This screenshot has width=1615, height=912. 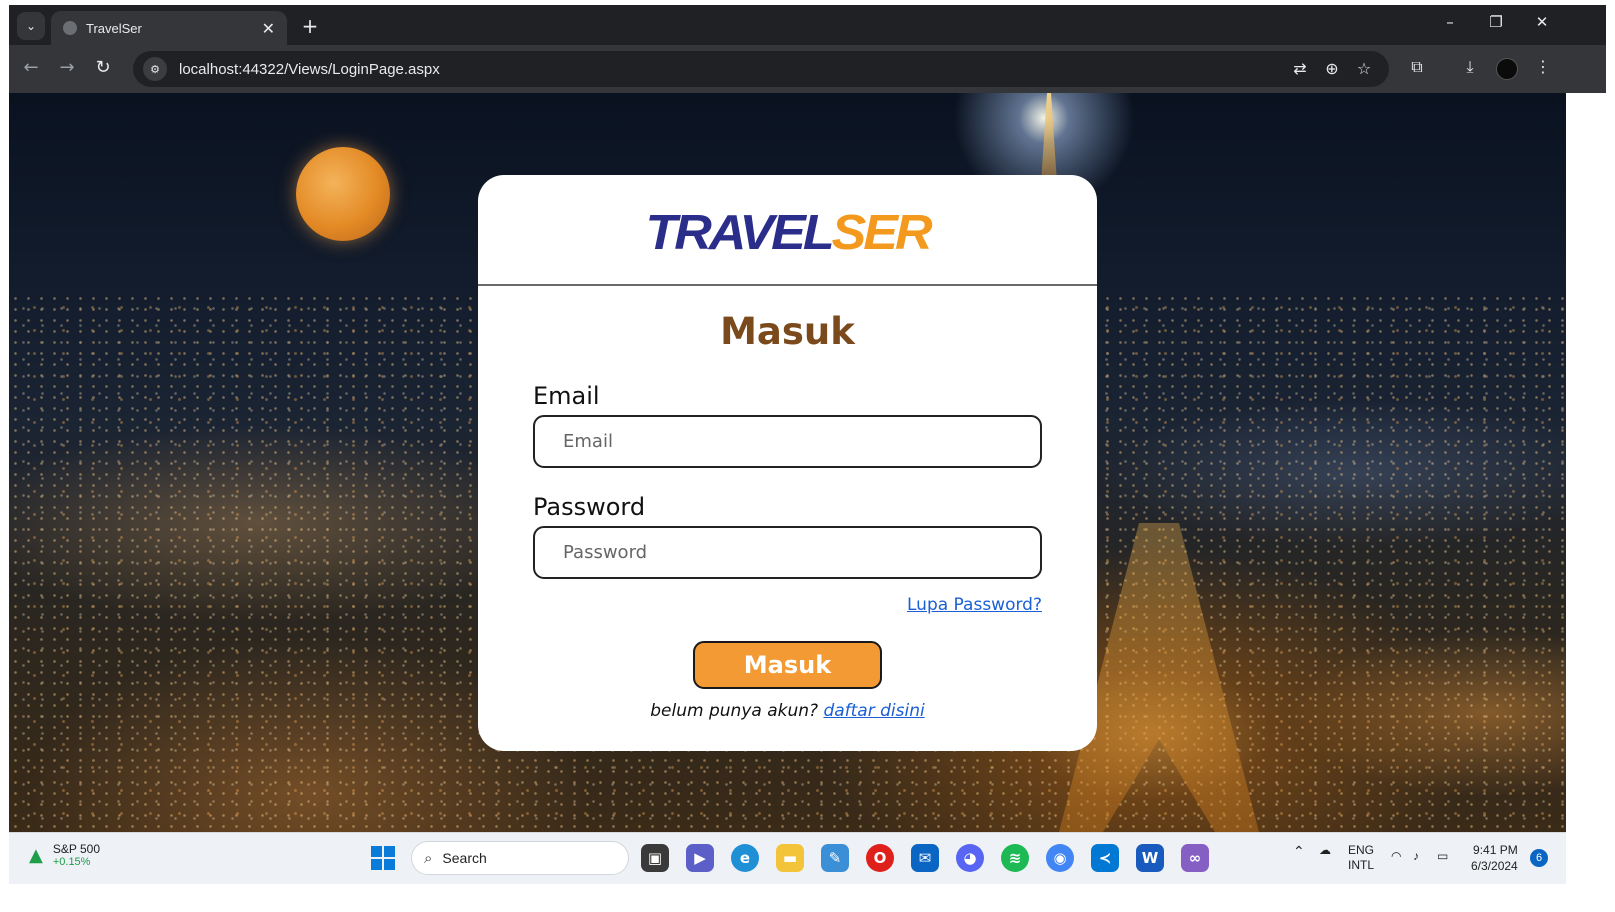 I want to click on edge-icon: e, so click(x=745, y=858).